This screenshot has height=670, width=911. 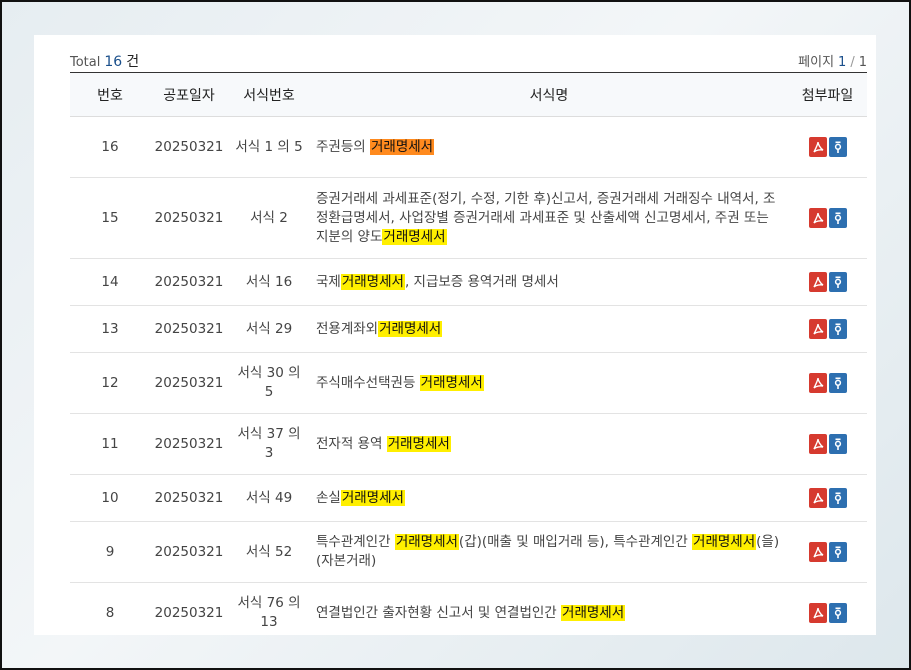 What do you see at coordinates (110, 94) in the screenshot?
I see `column-header-number: 번호` at bounding box center [110, 94].